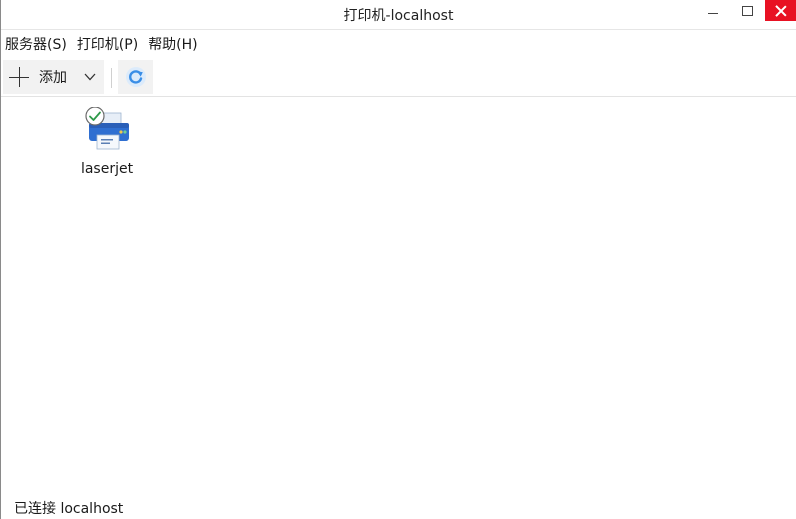  What do you see at coordinates (398, 78) in the screenshot?
I see `toolbar: 添加` at bounding box center [398, 78].